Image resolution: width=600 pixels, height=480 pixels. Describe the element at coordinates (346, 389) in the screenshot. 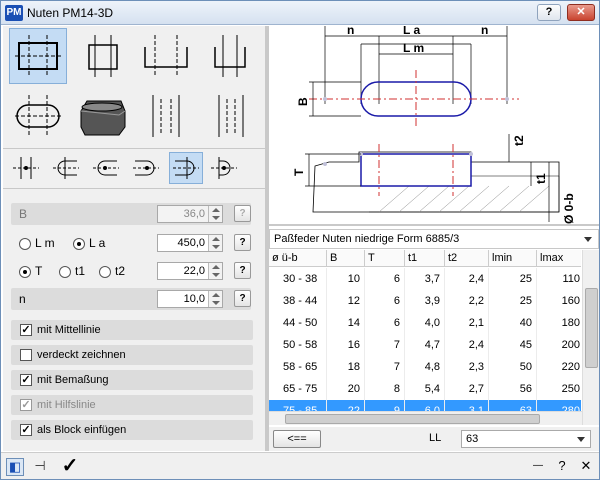

I see `table-cell: 20` at that location.